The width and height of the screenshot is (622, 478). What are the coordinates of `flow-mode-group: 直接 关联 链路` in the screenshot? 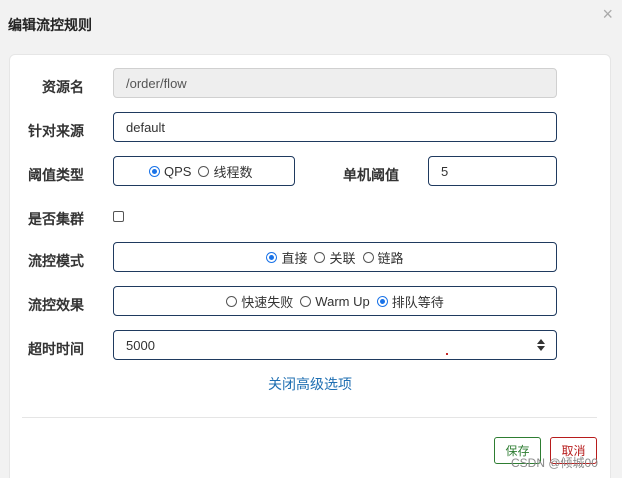 It's located at (335, 257).